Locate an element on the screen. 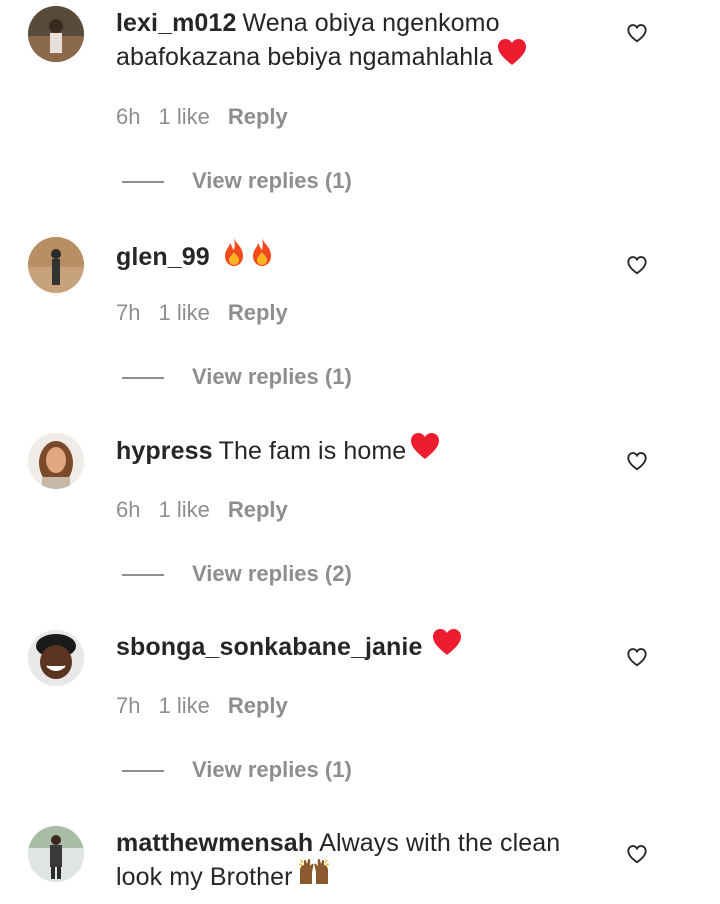 The height and width of the screenshot is (904, 720). comment-body: The fam is home is located at coordinates (312, 451).